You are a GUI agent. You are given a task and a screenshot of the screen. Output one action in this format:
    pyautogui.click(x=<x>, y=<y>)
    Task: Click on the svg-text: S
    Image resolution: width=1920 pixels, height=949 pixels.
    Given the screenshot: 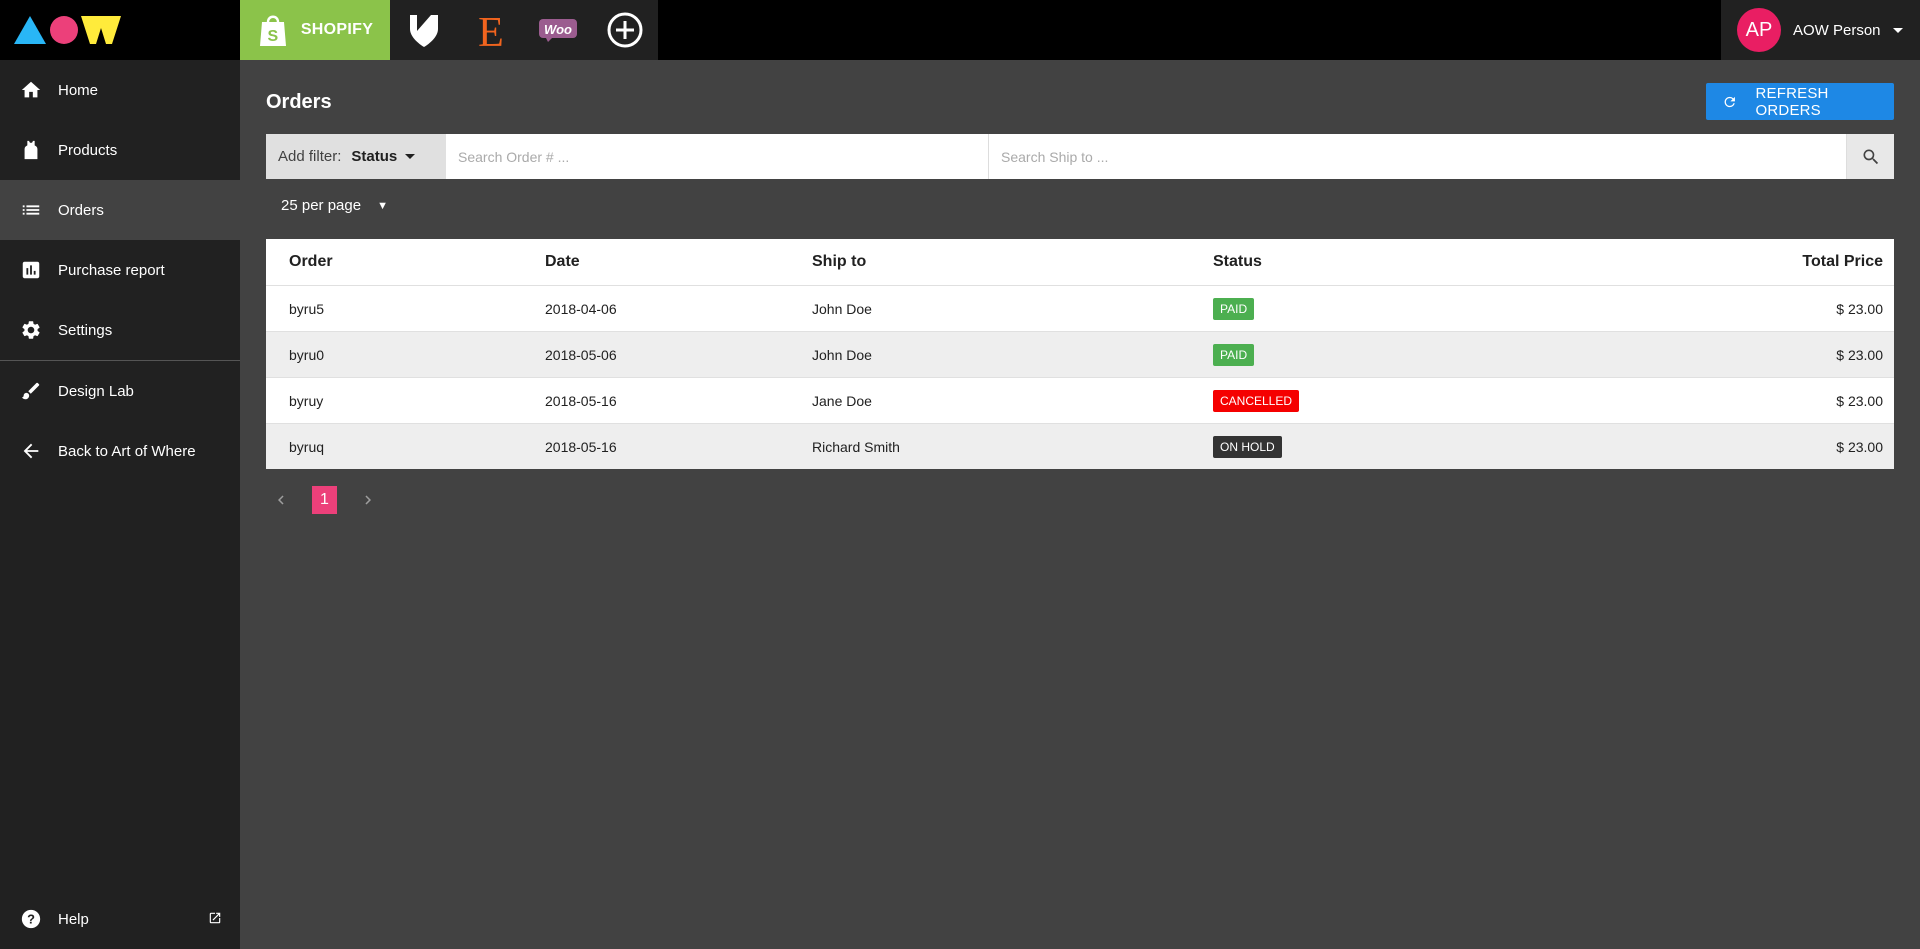 What is the action you would take?
    pyautogui.click(x=272, y=36)
    